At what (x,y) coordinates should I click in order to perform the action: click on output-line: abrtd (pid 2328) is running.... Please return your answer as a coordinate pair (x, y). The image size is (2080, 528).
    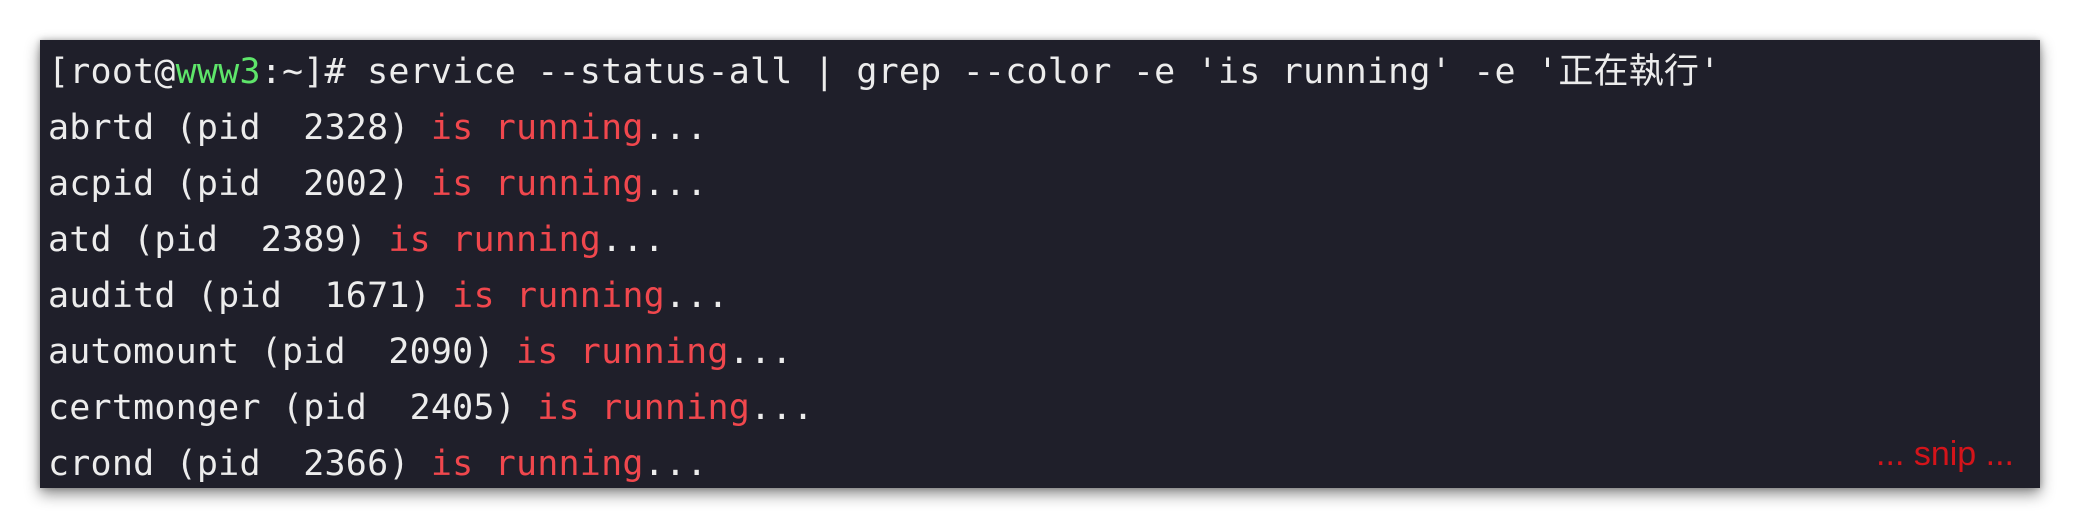
    Looking at the image, I should click on (1044, 128).